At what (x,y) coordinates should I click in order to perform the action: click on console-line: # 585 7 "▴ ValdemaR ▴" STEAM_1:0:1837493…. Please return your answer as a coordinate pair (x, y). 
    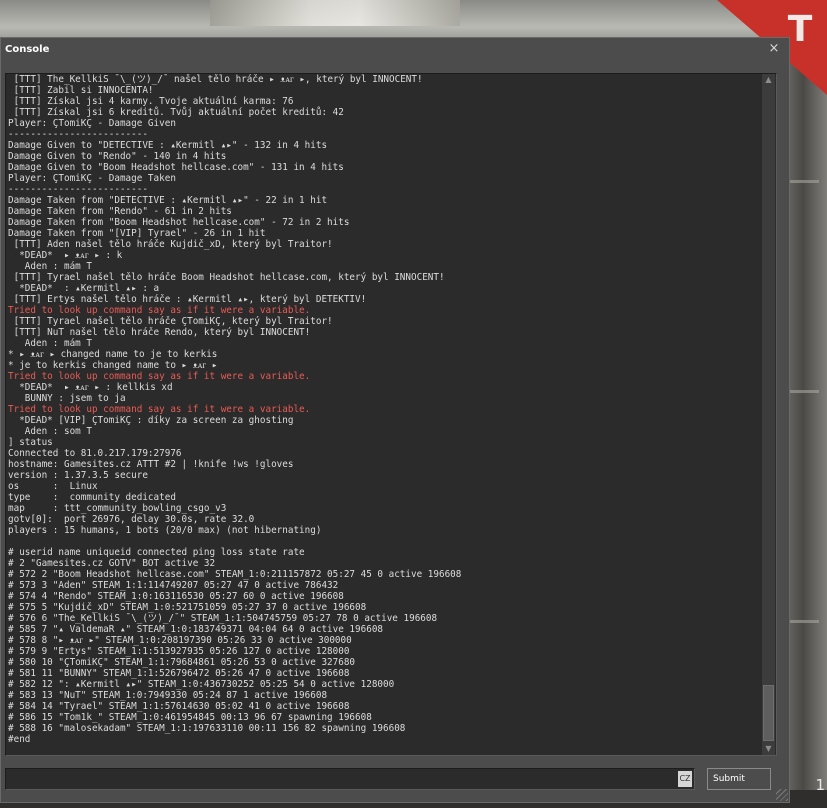
    Looking at the image, I should click on (196, 629).